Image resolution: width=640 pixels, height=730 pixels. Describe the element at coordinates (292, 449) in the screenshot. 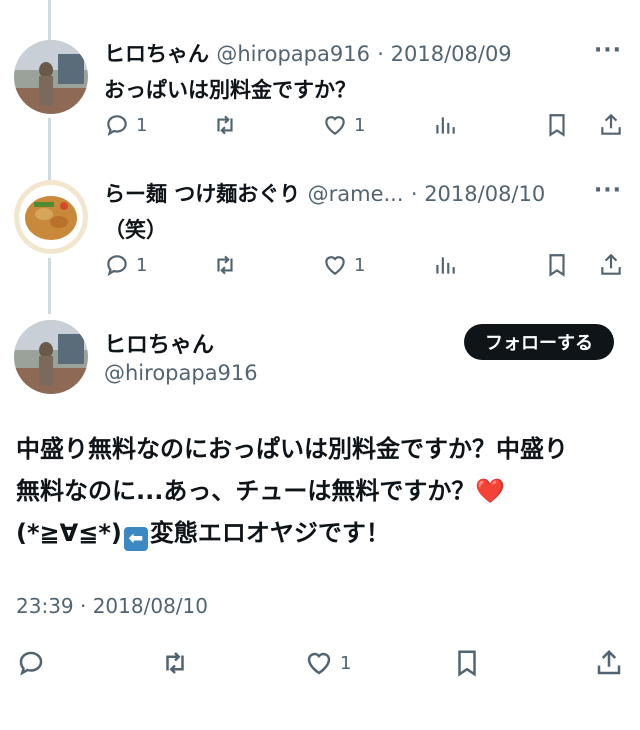

I see `tweet-text-line: 中盛り無料なのにおっぱいは別料金ですか？中盛り` at that location.